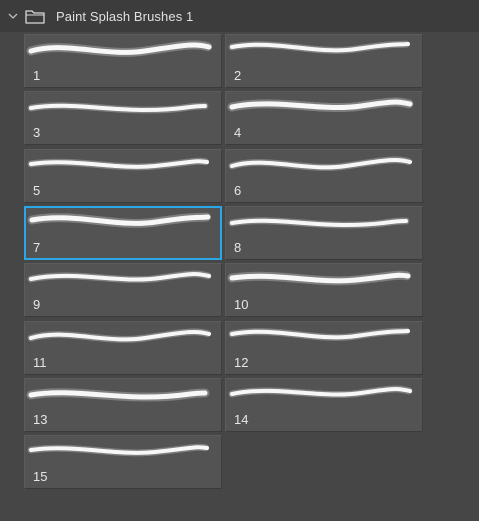 This screenshot has height=521, width=479. Describe the element at coordinates (37, 304) in the screenshot. I see `brush-preset-number: 9` at that location.